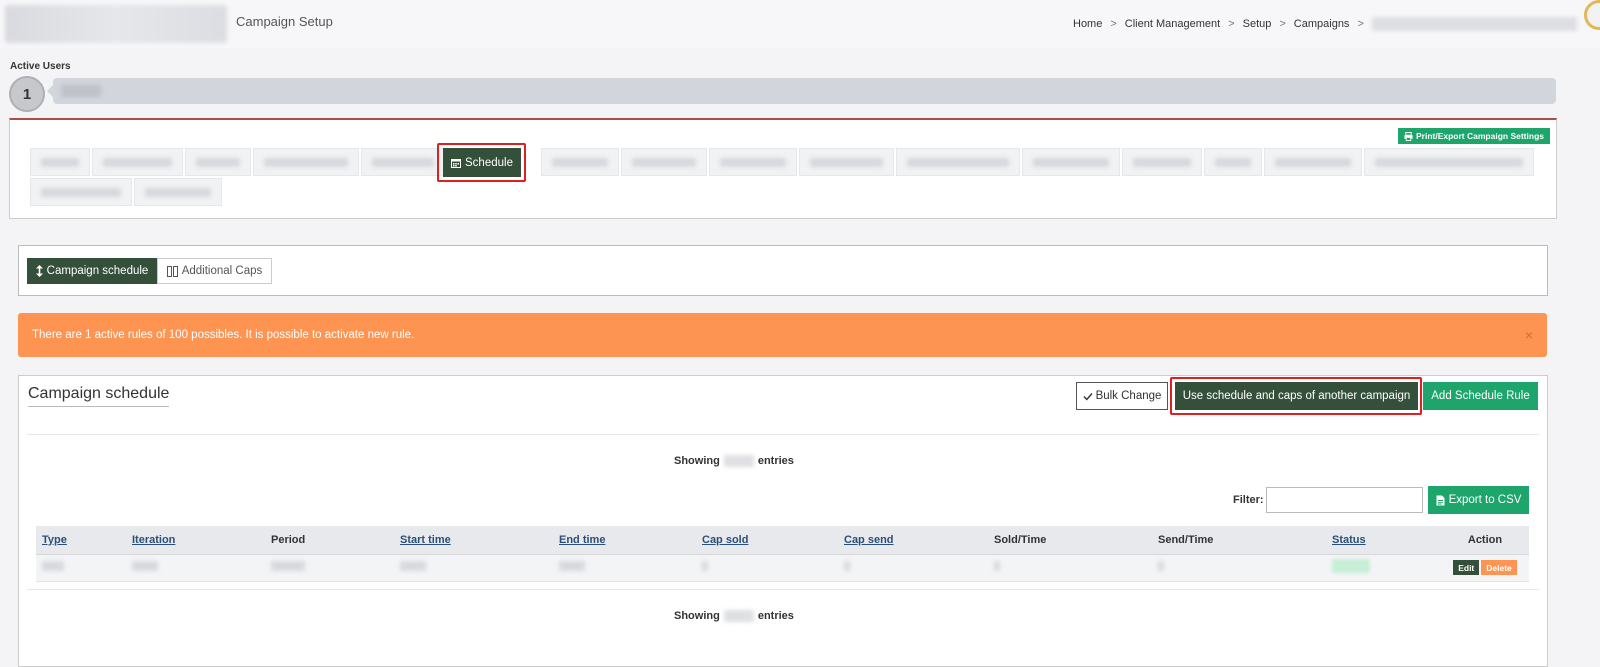  I want to click on cell-end-time, so click(624, 568).